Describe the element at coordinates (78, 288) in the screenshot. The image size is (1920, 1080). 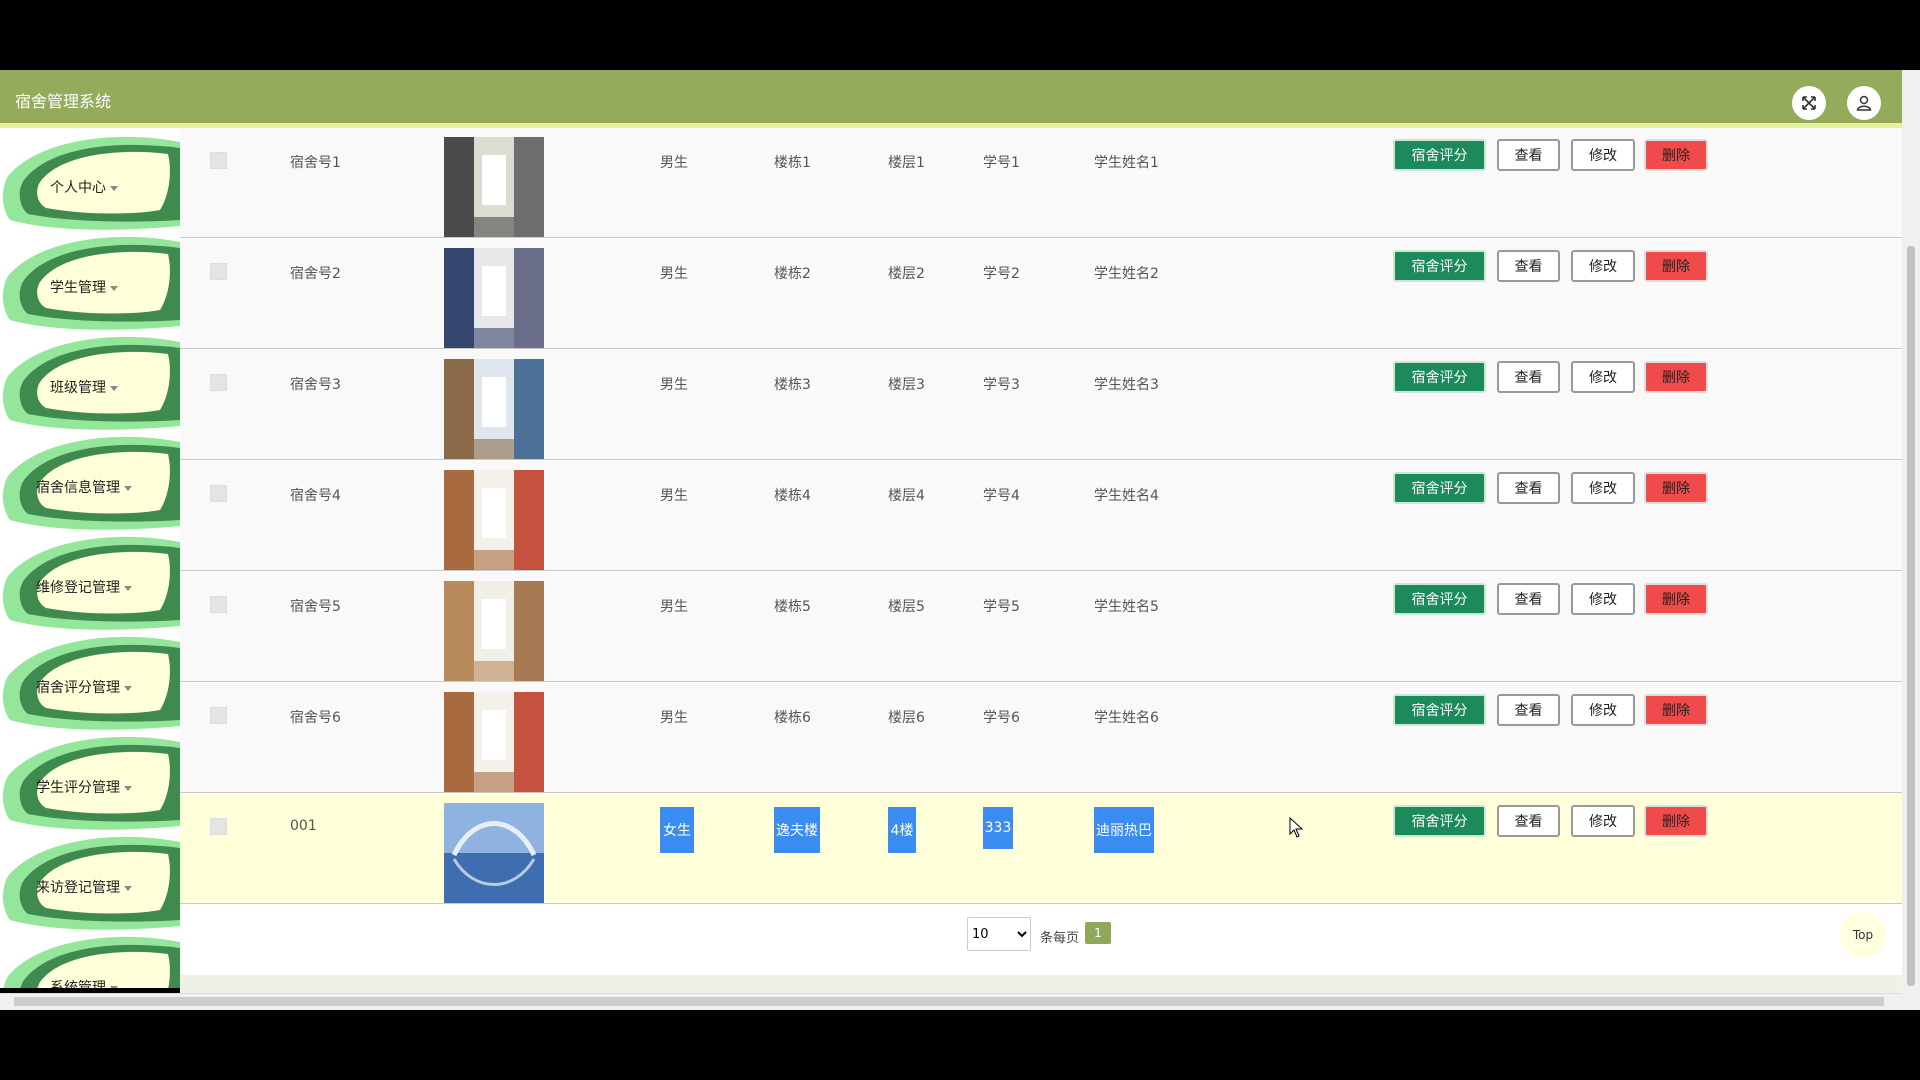
I see `sidebar-item-label: 学生管理` at that location.